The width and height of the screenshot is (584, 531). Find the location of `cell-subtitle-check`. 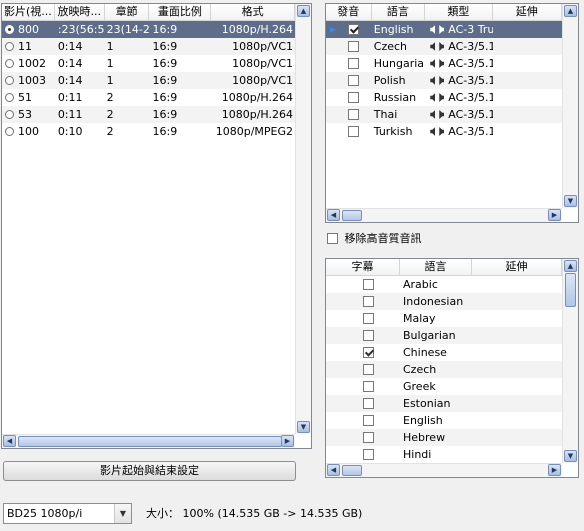

cell-subtitle-check is located at coordinates (363, 386).